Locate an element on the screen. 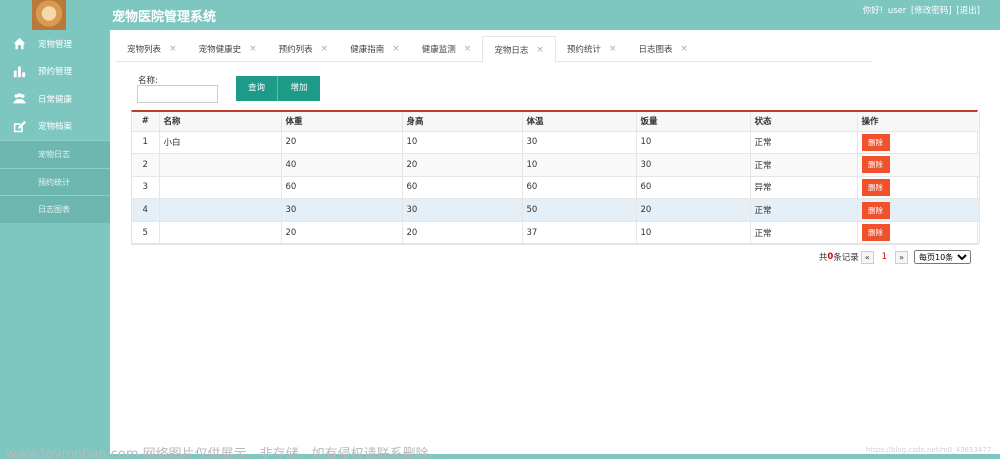  tab-health-monitoring: 健康监测 × is located at coordinates (447, 49).